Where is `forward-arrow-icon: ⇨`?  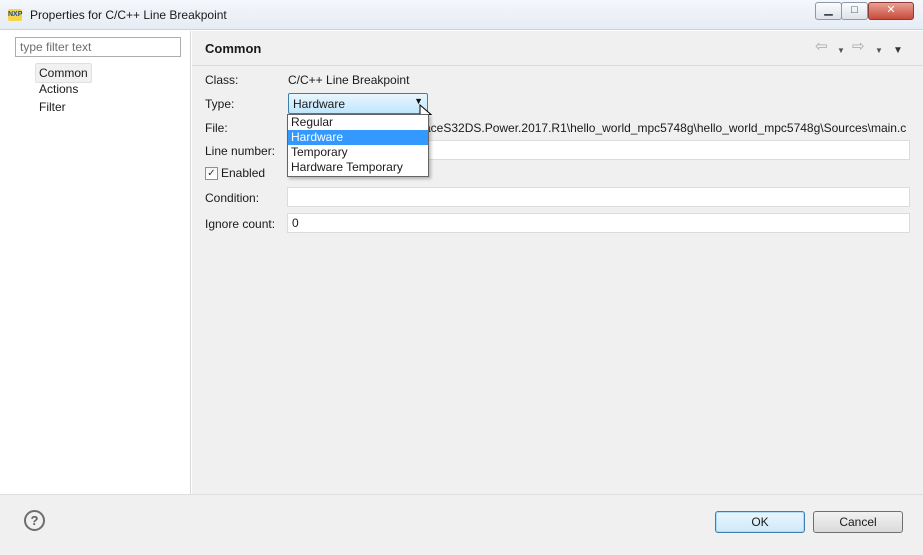 forward-arrow-icon: ⇨ is located at coordinates (858, 47).